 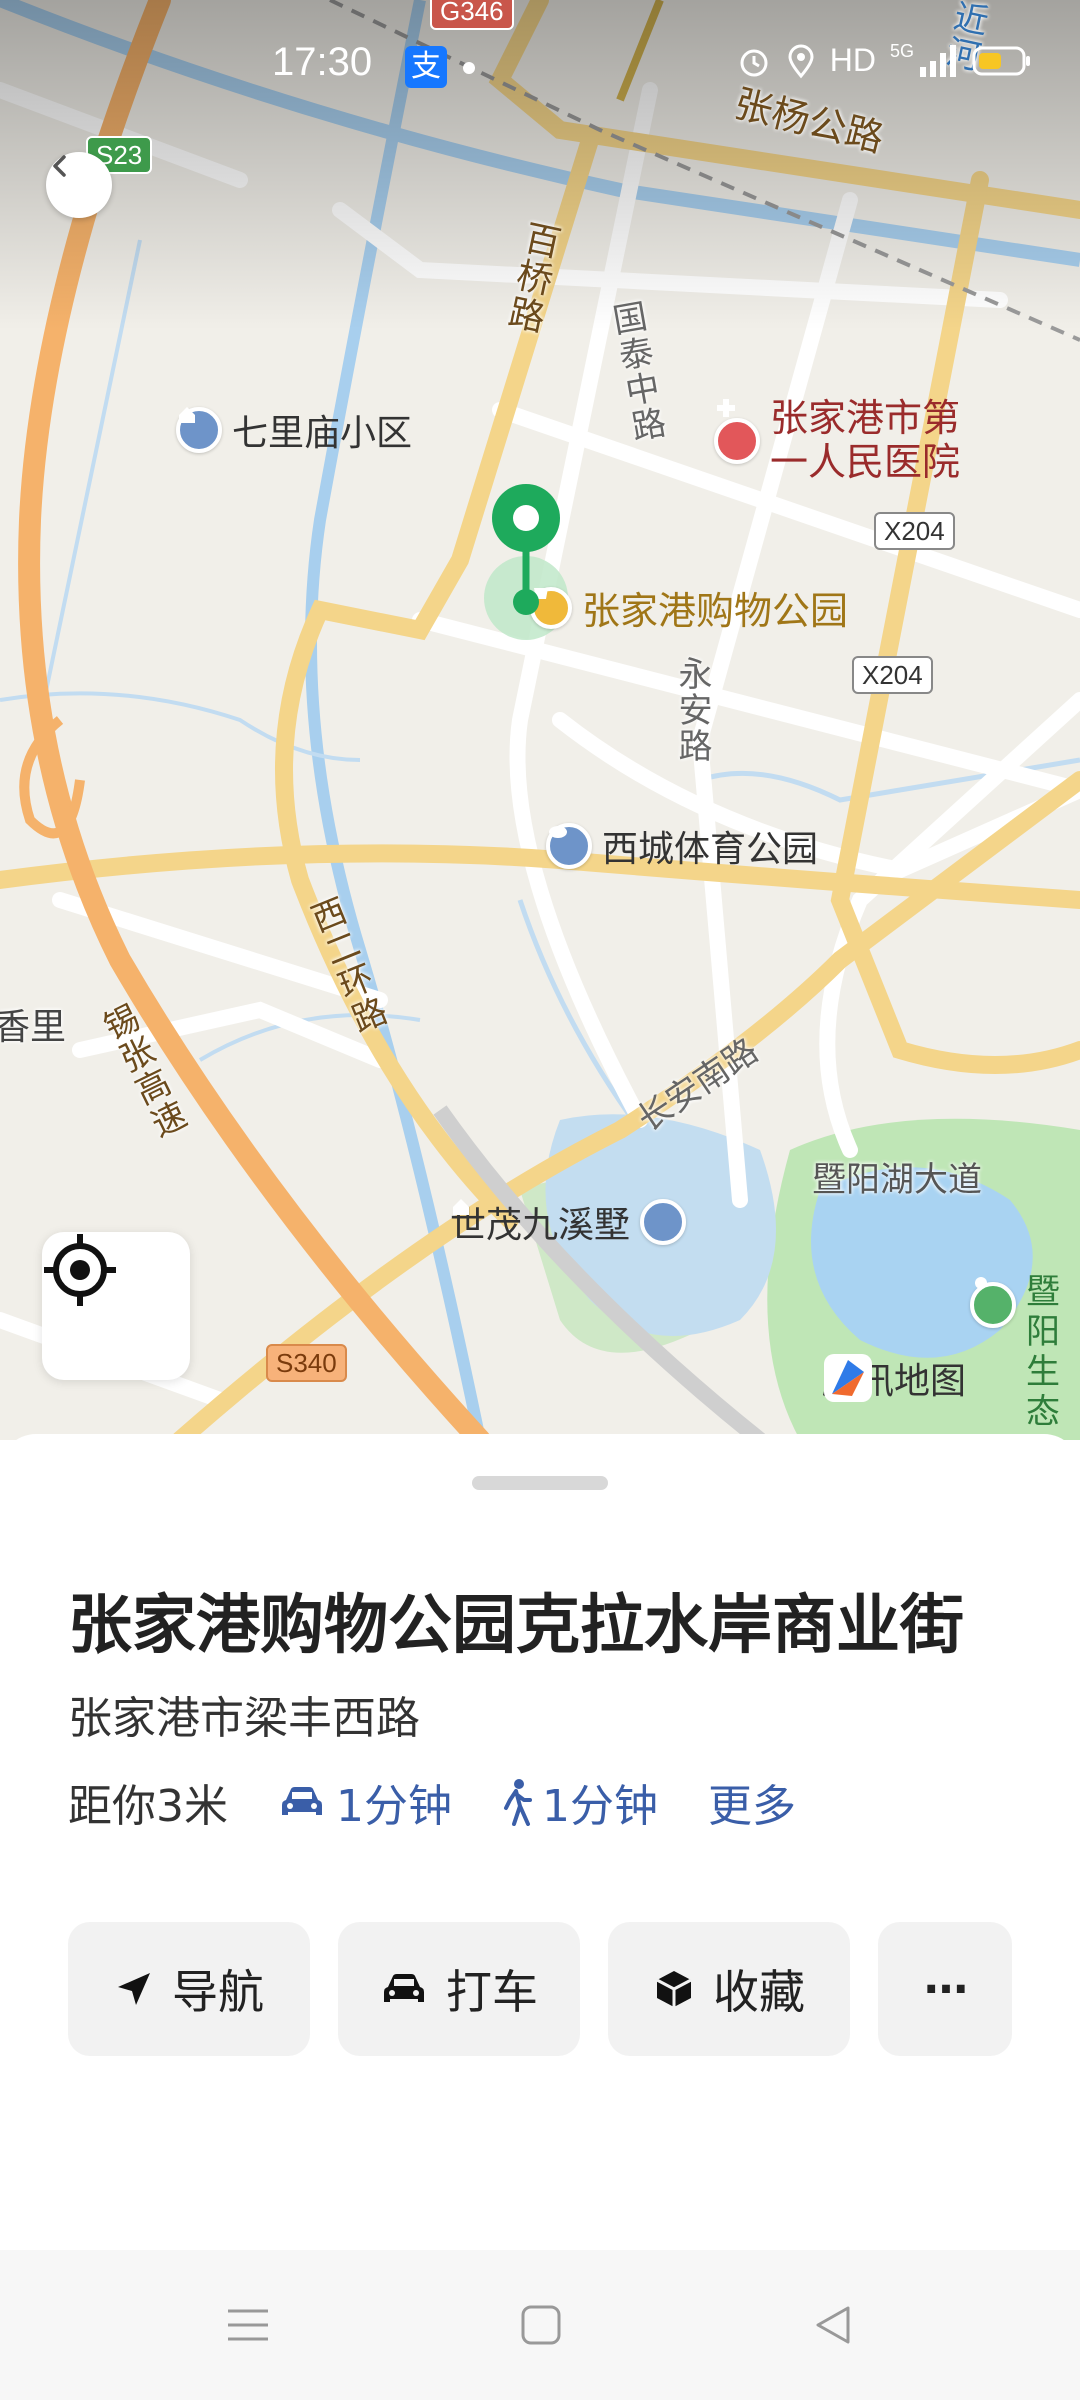 What do you see at coordinates (674, 1989) in the screenshot?
I see `cube-icon` at bounding box center [674, 1989].